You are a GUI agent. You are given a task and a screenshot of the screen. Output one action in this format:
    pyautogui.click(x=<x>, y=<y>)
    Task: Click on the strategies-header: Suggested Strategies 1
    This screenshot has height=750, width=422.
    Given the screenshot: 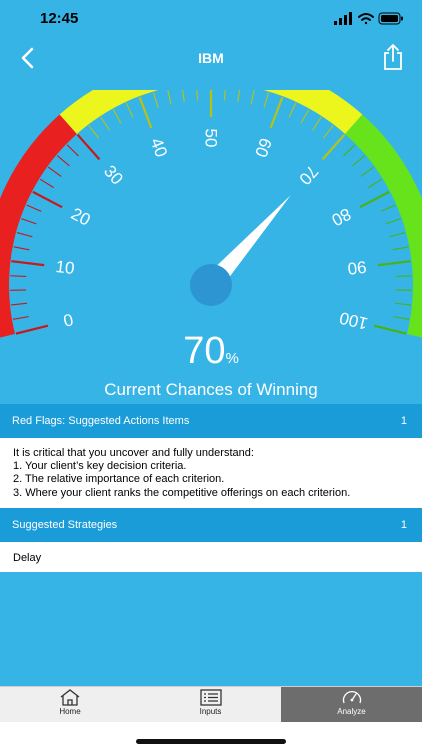 What is the action you would take?
    pyautogui.click(x=211, y=525)
    